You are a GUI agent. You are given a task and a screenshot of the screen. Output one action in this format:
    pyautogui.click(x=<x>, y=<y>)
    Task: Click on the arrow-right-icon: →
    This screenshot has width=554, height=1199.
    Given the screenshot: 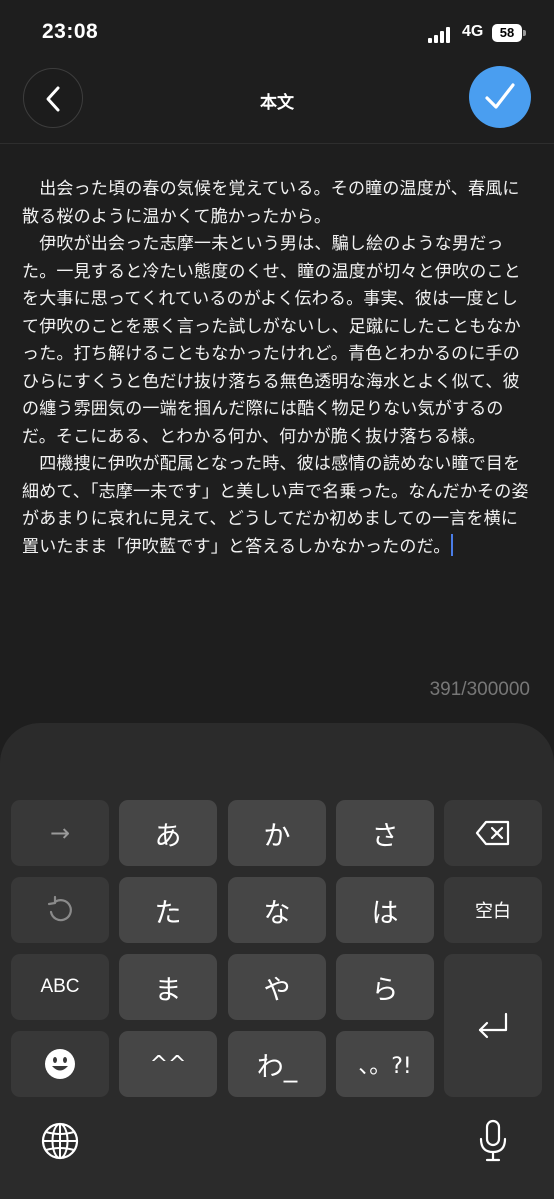 What is the action you would take?
    pyautogui.click(x=60, y=833)
    